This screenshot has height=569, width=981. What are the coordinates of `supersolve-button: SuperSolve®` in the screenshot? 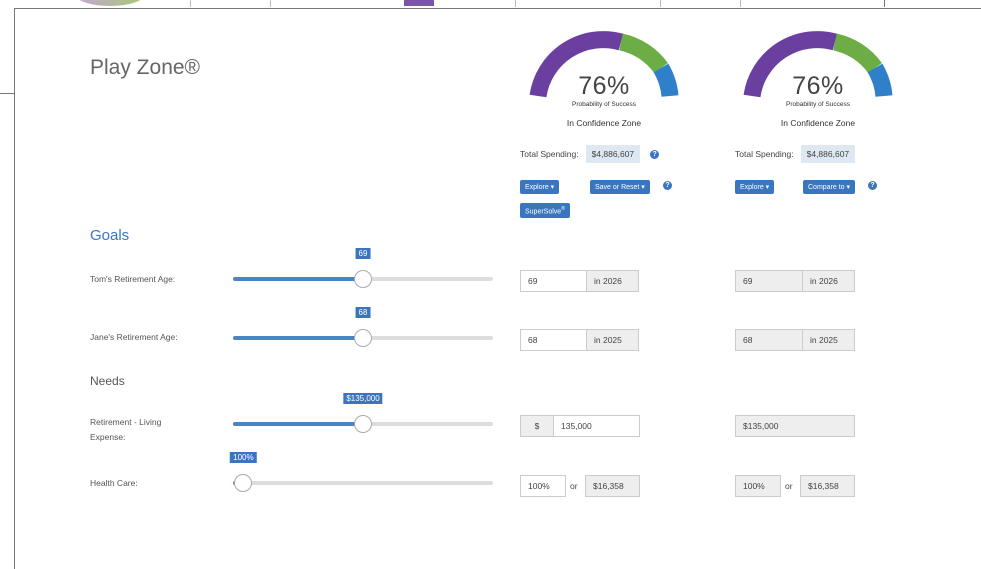 It's located at (545, 211).